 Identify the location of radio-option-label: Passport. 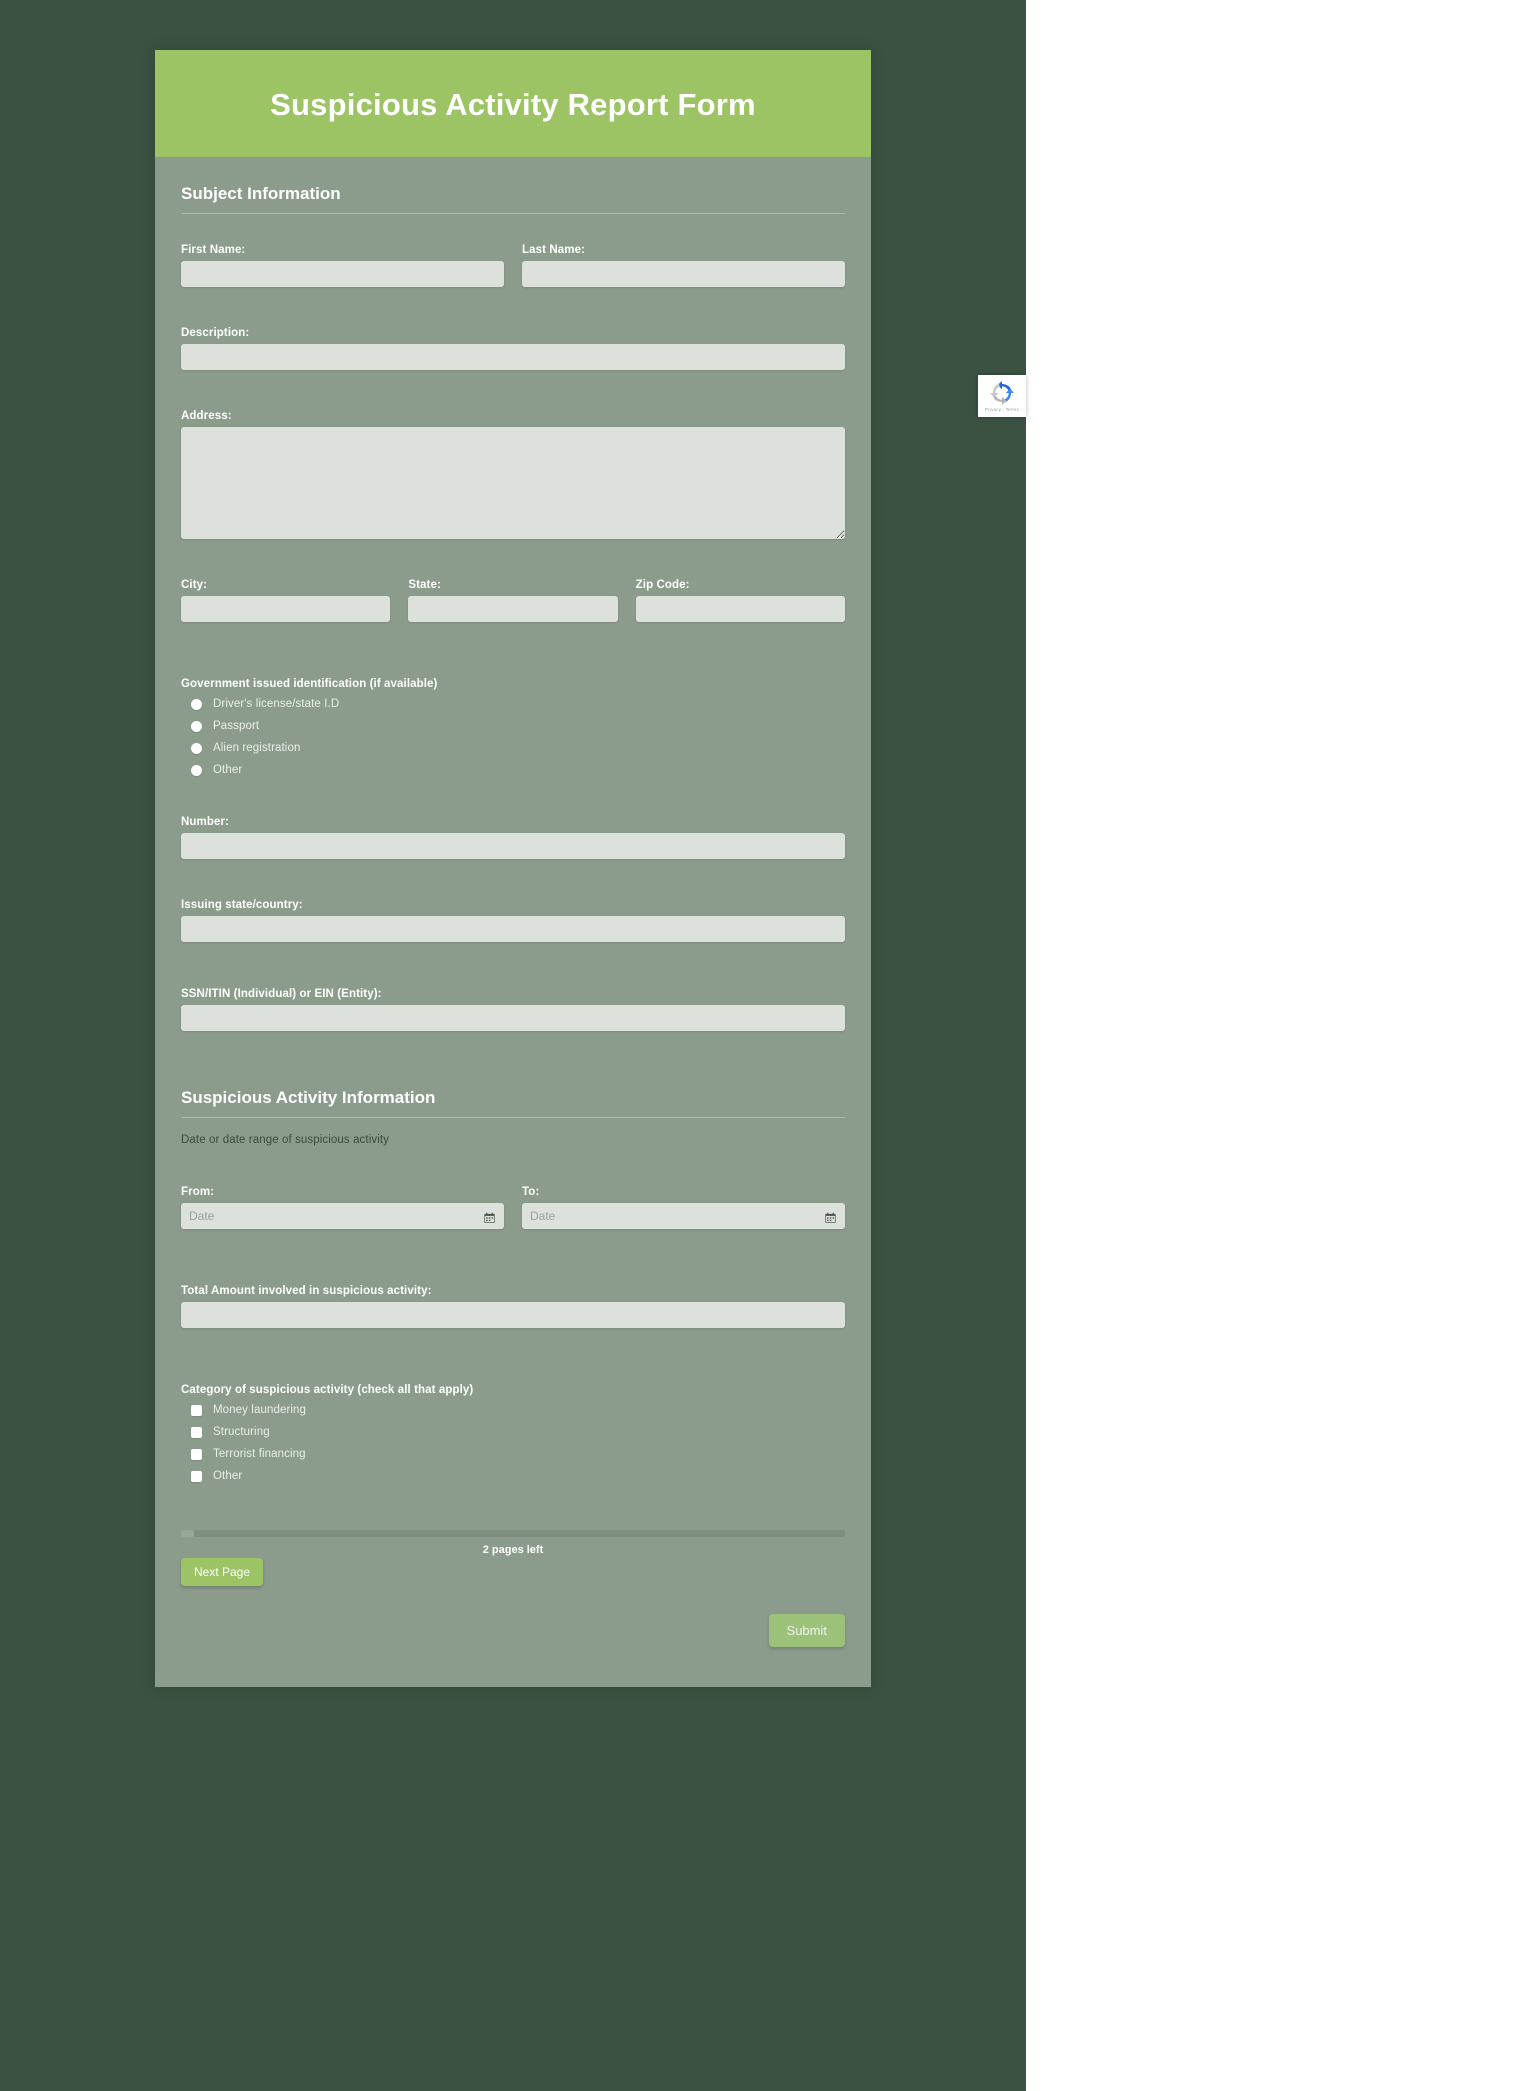
(236, 726).